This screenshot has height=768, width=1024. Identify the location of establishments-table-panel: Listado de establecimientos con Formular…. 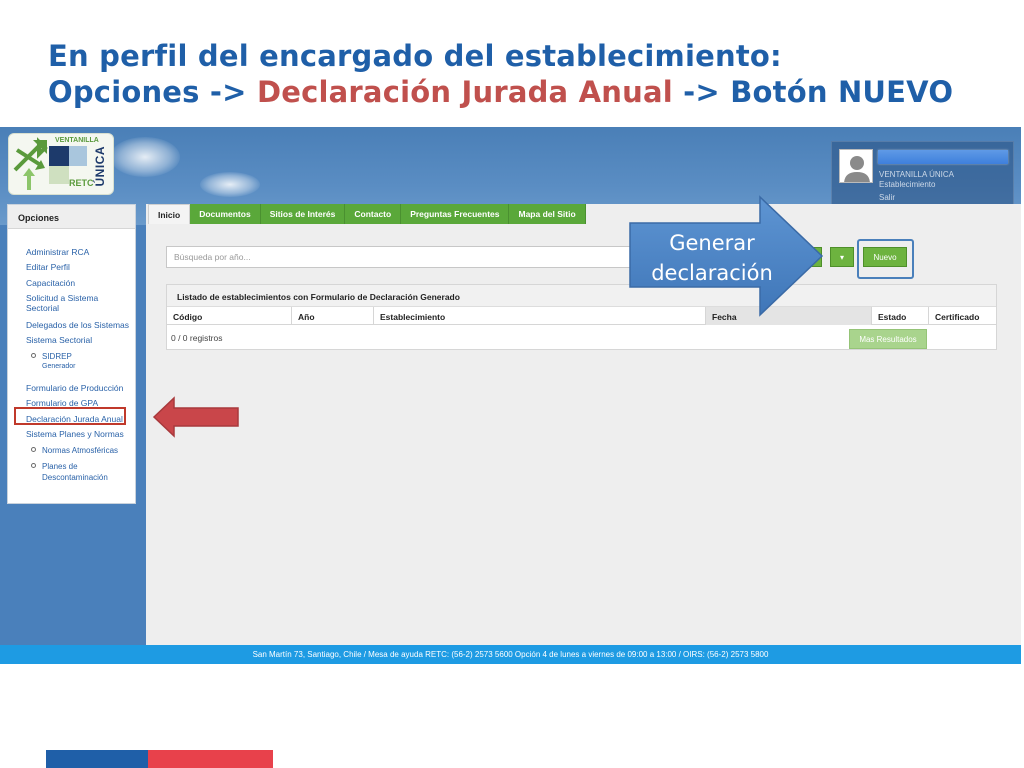
(581, 317).